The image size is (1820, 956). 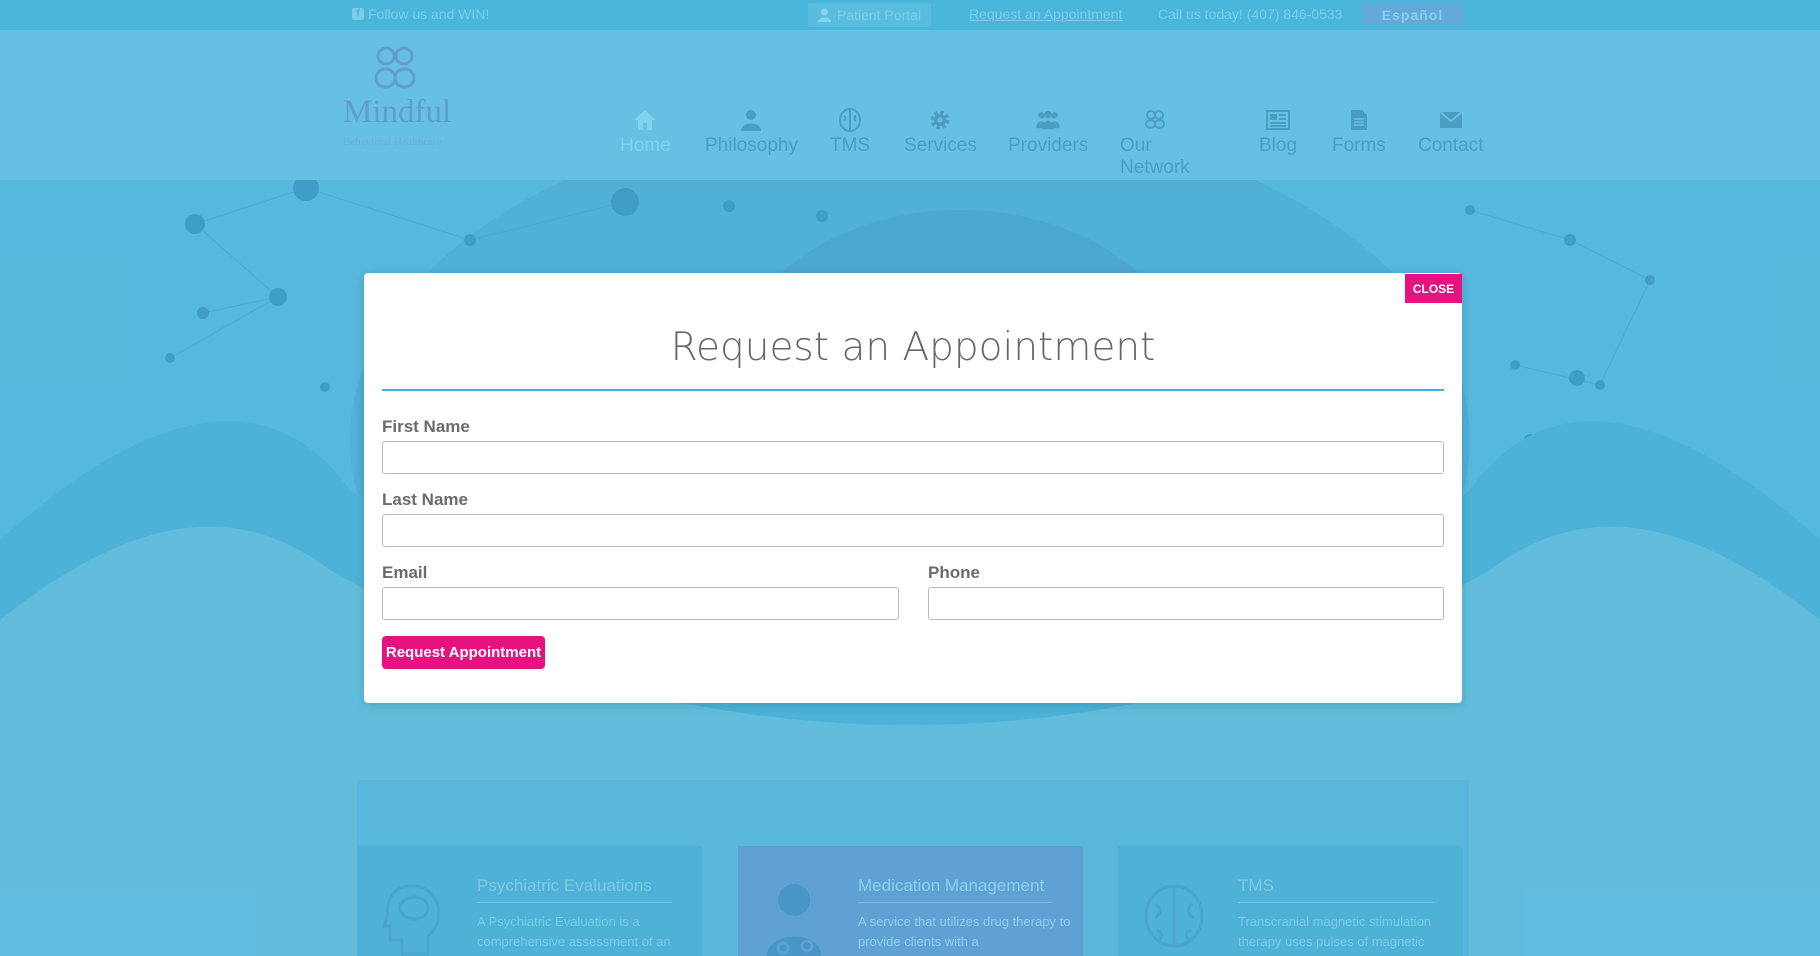 I want to click on first-name-label: First Name, so click(x=426, y=426).